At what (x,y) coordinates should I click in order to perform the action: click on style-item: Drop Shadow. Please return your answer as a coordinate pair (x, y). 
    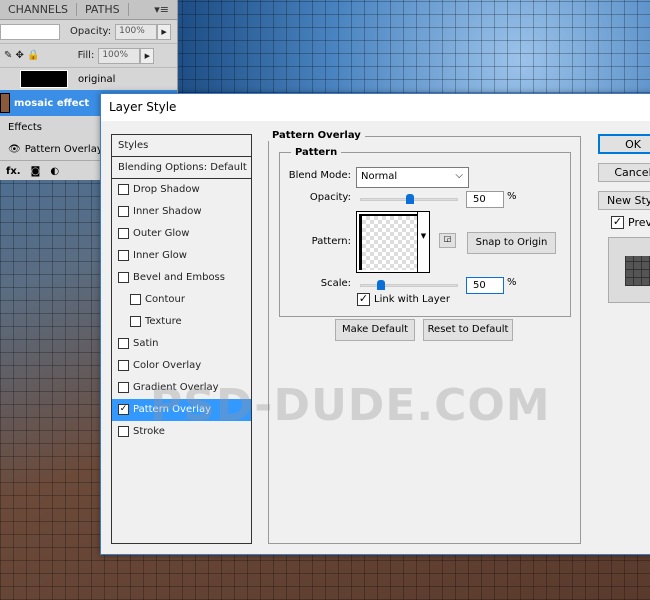
    Looking at the image, I should click on (181, 190).